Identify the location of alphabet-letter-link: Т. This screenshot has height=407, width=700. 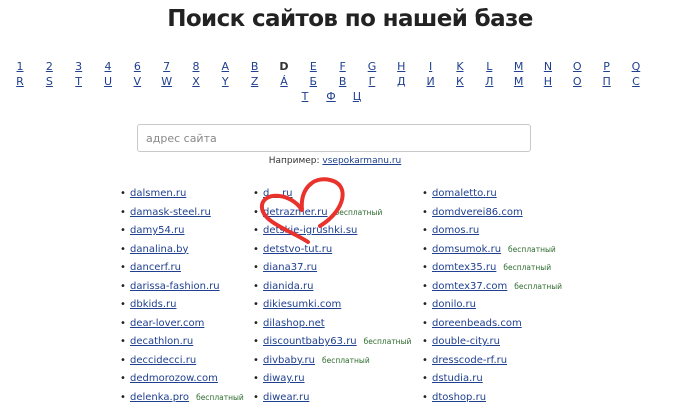
(305, 96).